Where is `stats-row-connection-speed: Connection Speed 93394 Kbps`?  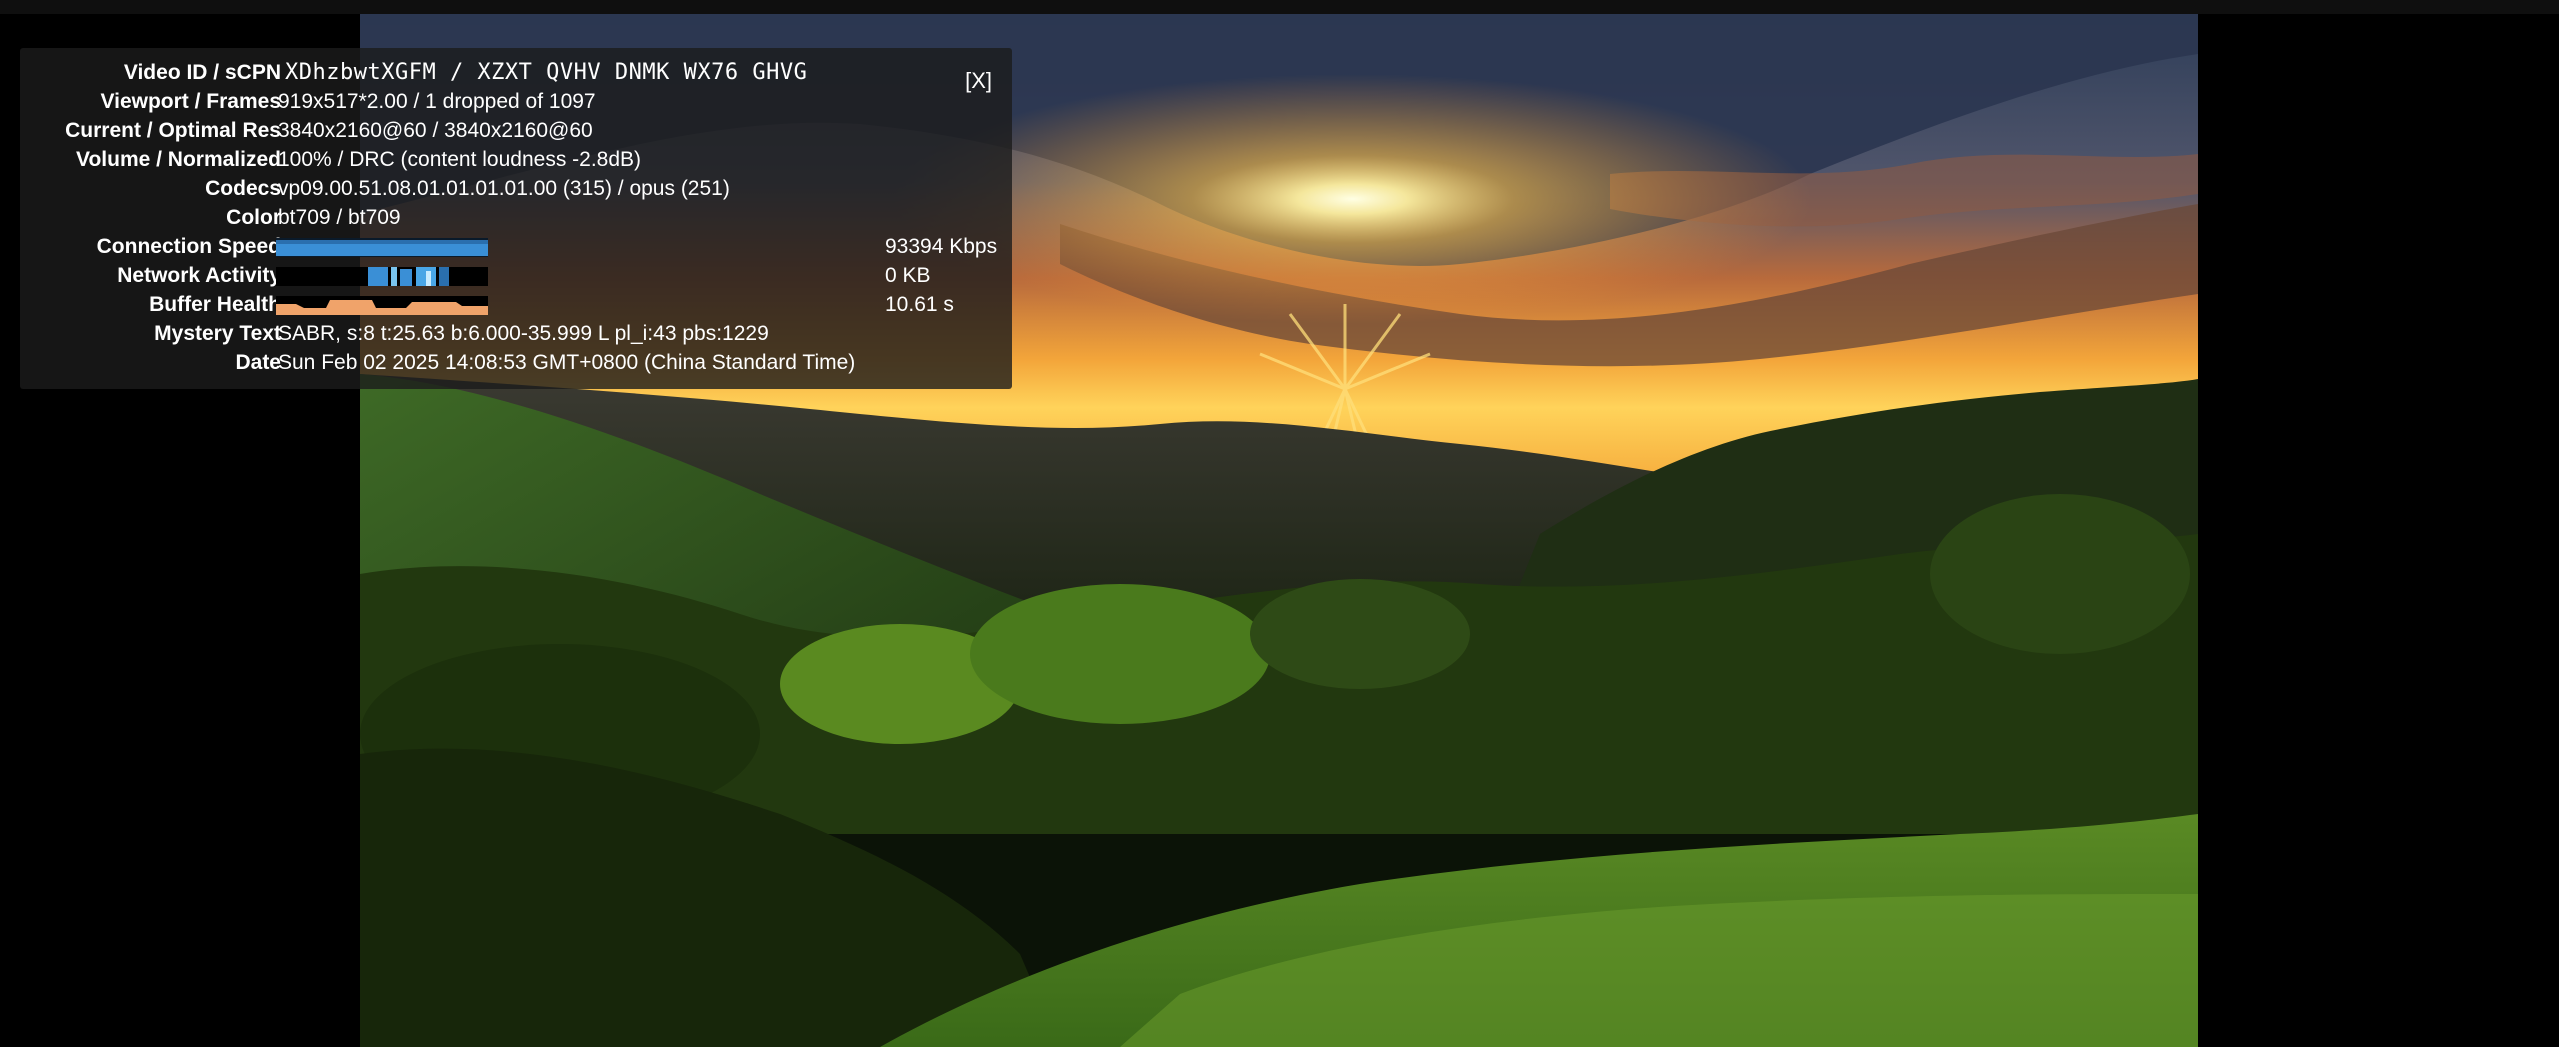
stats-row-connection-speed: Connection Speed 93394 Kbps is located at coordinates (516, 246).